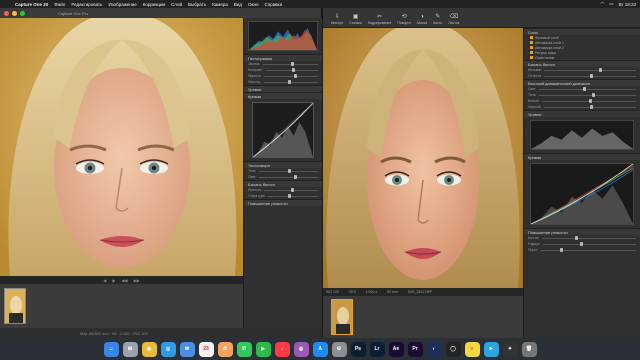 The width and height of the screenshot is (640, 360). What do you see at coordinates (197, 4) in the screenshot?
I see `menu-select: Выбрать` at bounding box center [197, 4].